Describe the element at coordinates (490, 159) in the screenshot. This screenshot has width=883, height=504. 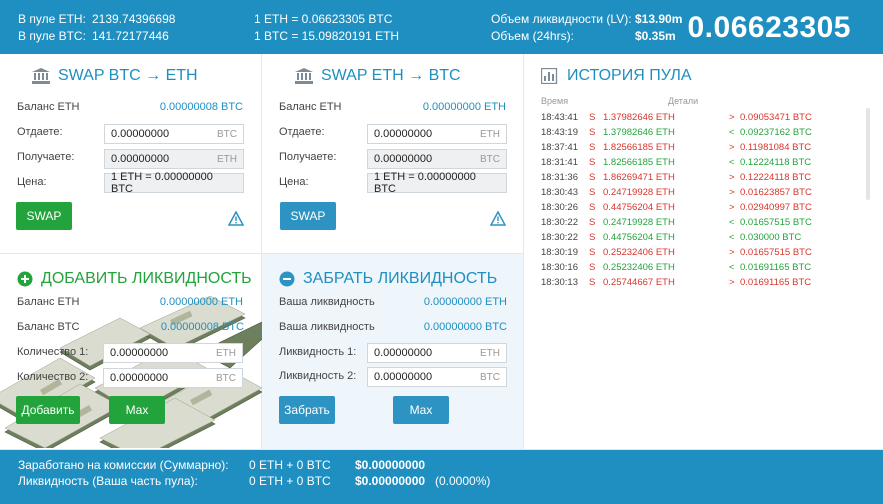
I see `swap2-receive-unit: BTC` at that location.